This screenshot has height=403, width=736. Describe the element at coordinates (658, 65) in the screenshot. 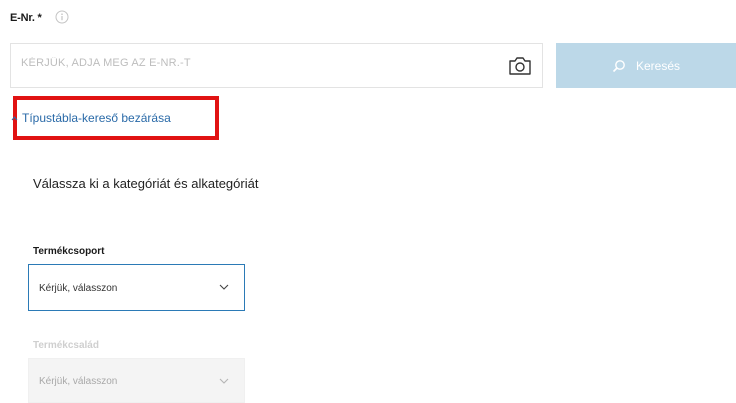

I see `search-button-label: Keresés` at that location.